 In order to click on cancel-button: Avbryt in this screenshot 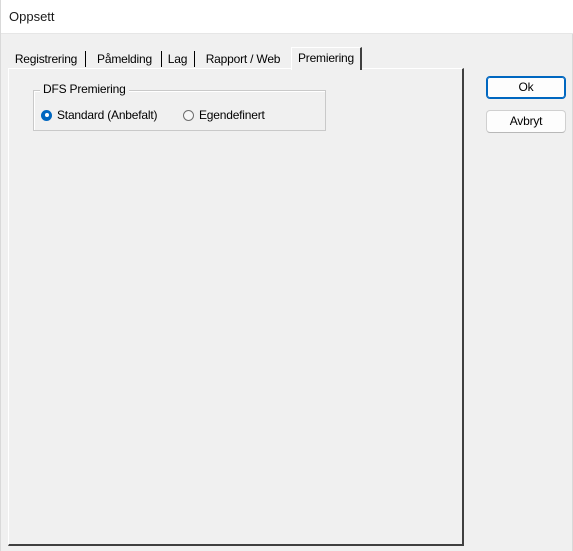, I will do `click(526, 121)`.